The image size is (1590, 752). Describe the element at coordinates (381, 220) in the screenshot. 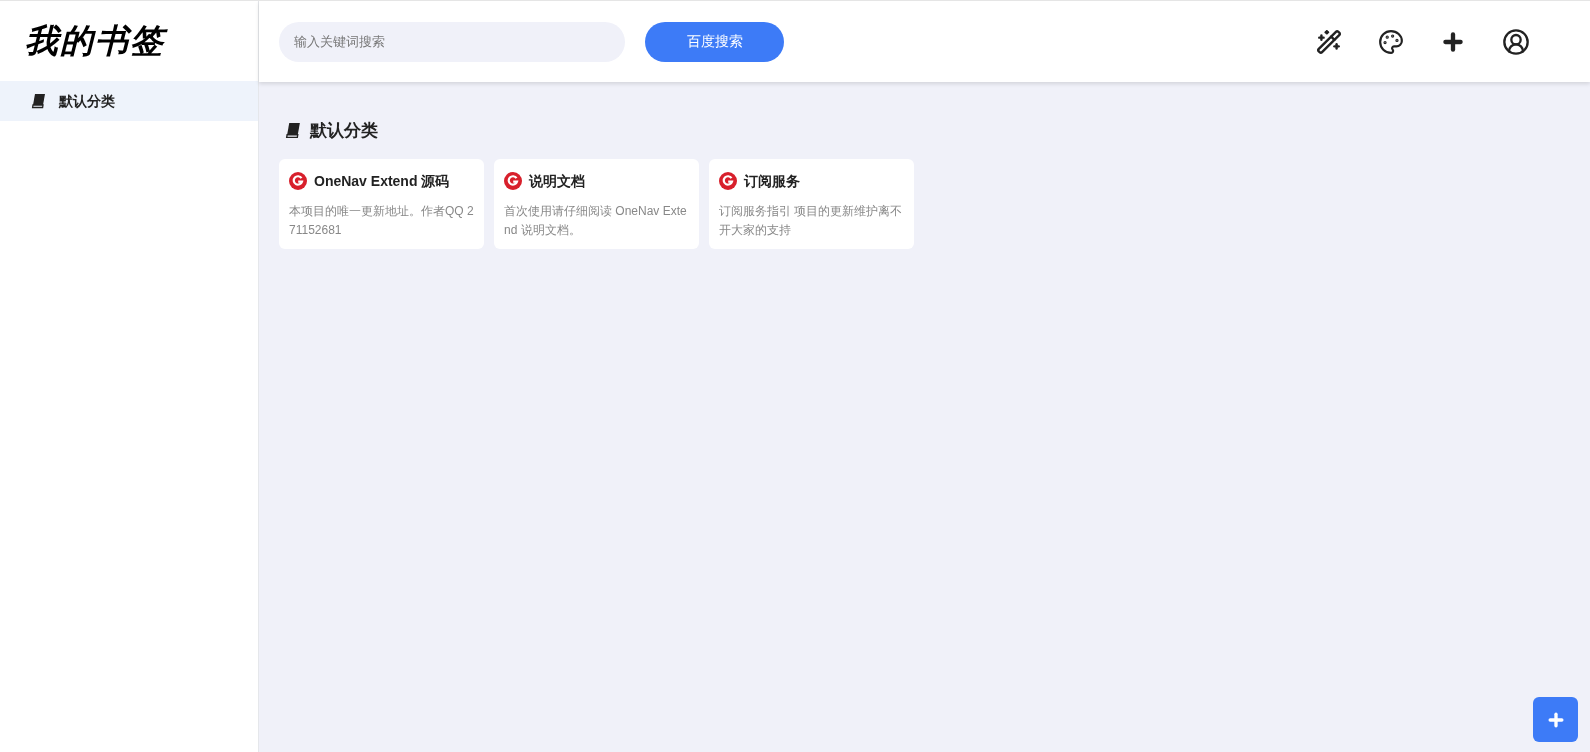

I see `bookmark-description: 本项目的唯一更新地址。作者QQ 271152681` at that location.